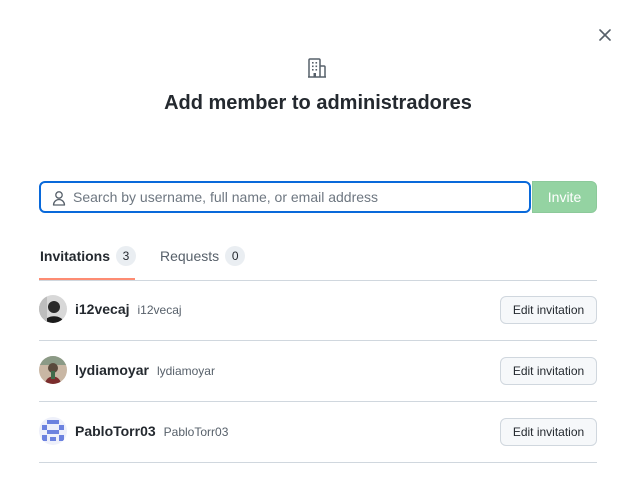  Describe the element at coordinates (564, 197) in the screenshot. I see `invite-button: Invite` at that location.